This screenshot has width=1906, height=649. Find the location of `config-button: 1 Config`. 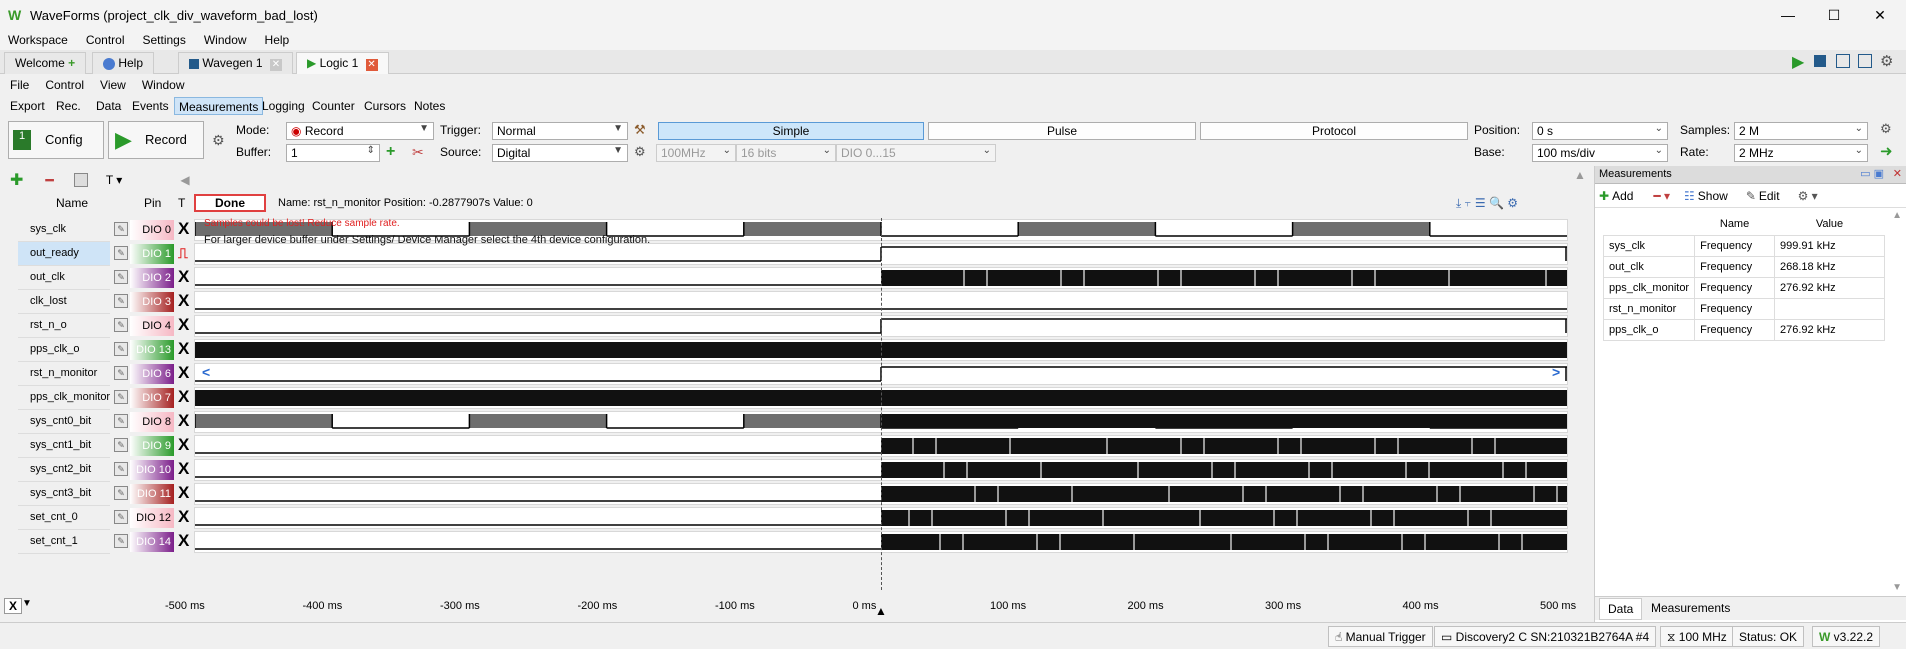

config-button: 1 Config is located at coordinates (56, 140).